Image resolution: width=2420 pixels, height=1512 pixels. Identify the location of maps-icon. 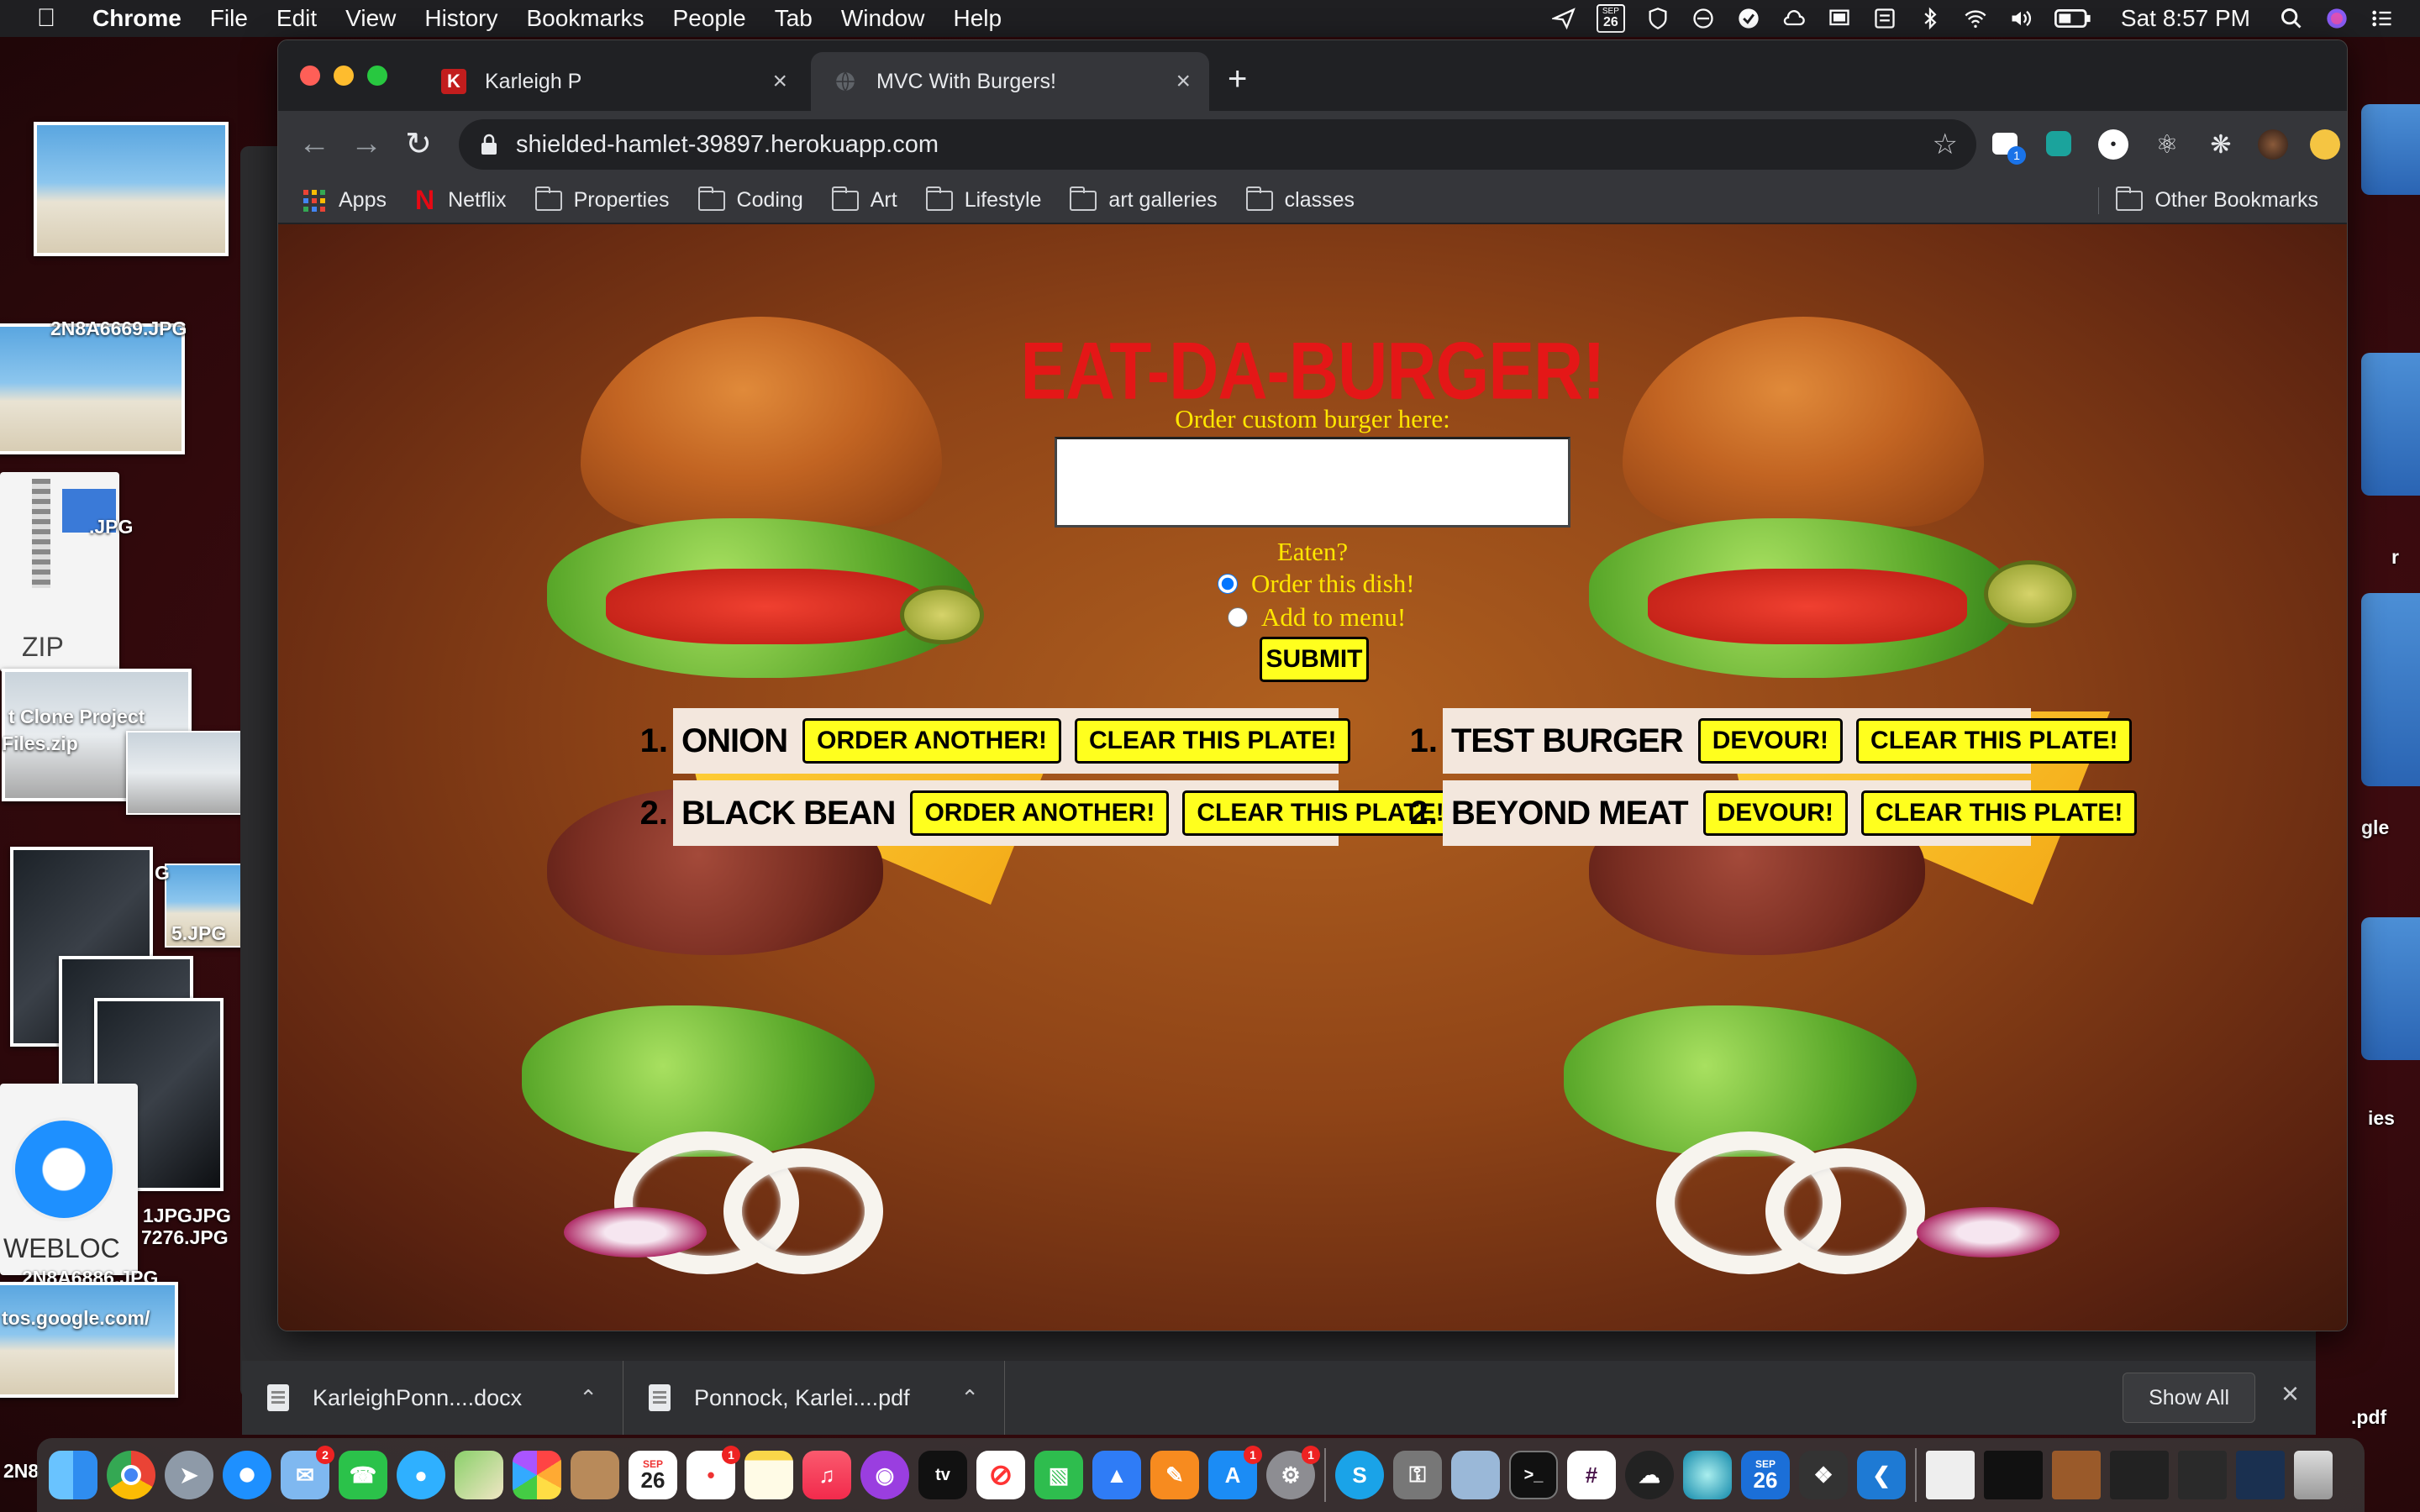
(479, 1475).